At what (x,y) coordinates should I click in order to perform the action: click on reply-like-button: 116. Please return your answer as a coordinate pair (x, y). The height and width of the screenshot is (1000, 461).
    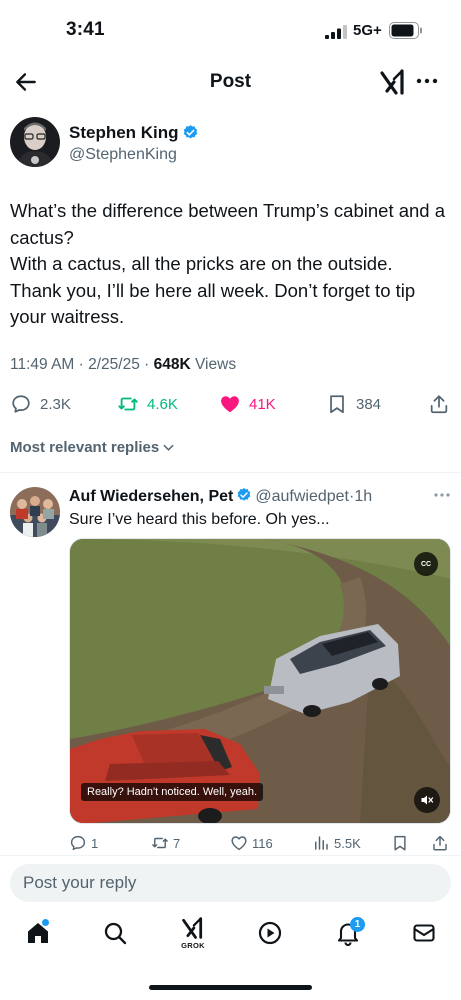
    Looking at the image, I should click on (251, 843).